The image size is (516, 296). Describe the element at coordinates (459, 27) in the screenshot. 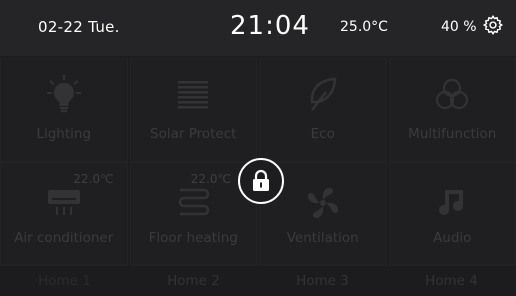

I see `humidity-readout: 40 %` at that location.